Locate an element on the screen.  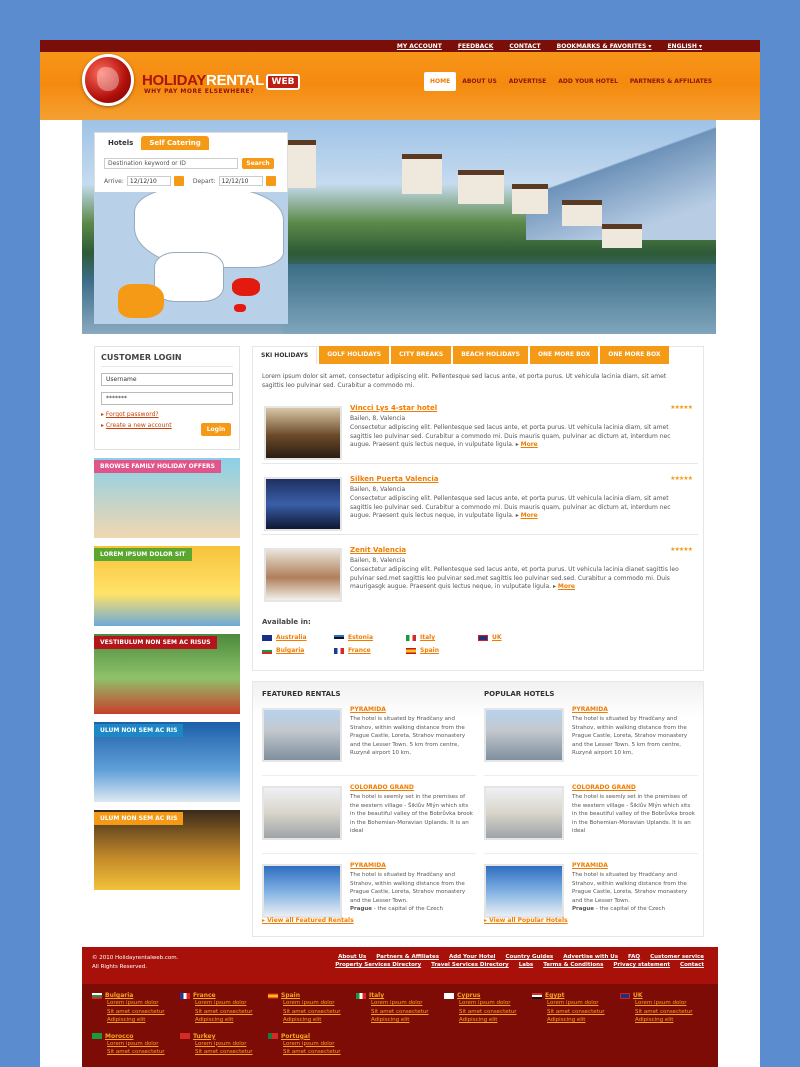
promo-vestibulum: VESTIBULUM NON SEM AC RISUS is located at coordinates (167, 674).